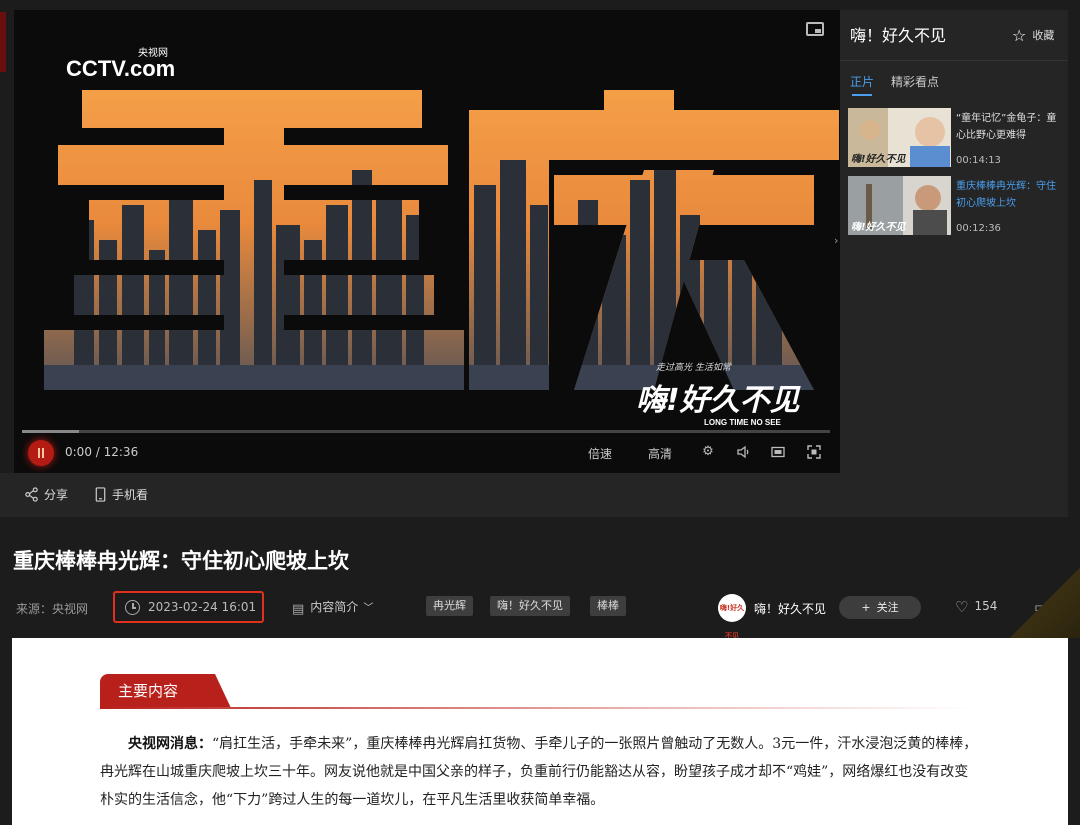  I want to click on publish-date: 2023-02-24 16:01, so click(202, 607).